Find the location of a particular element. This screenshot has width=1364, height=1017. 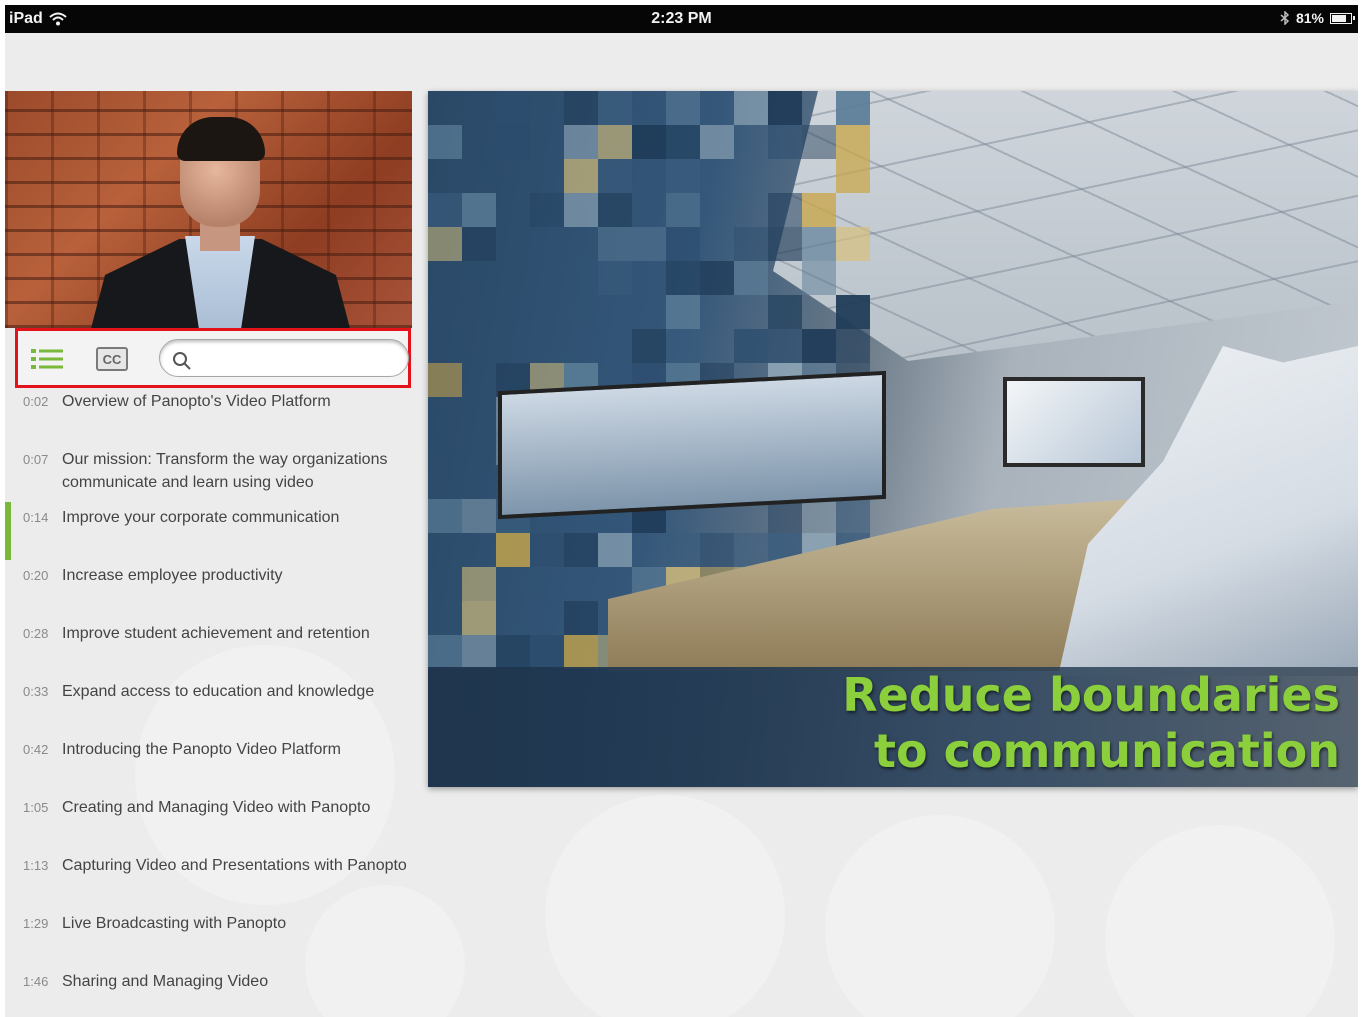

player-toolbar: CC is located at coordinates (213, 358).